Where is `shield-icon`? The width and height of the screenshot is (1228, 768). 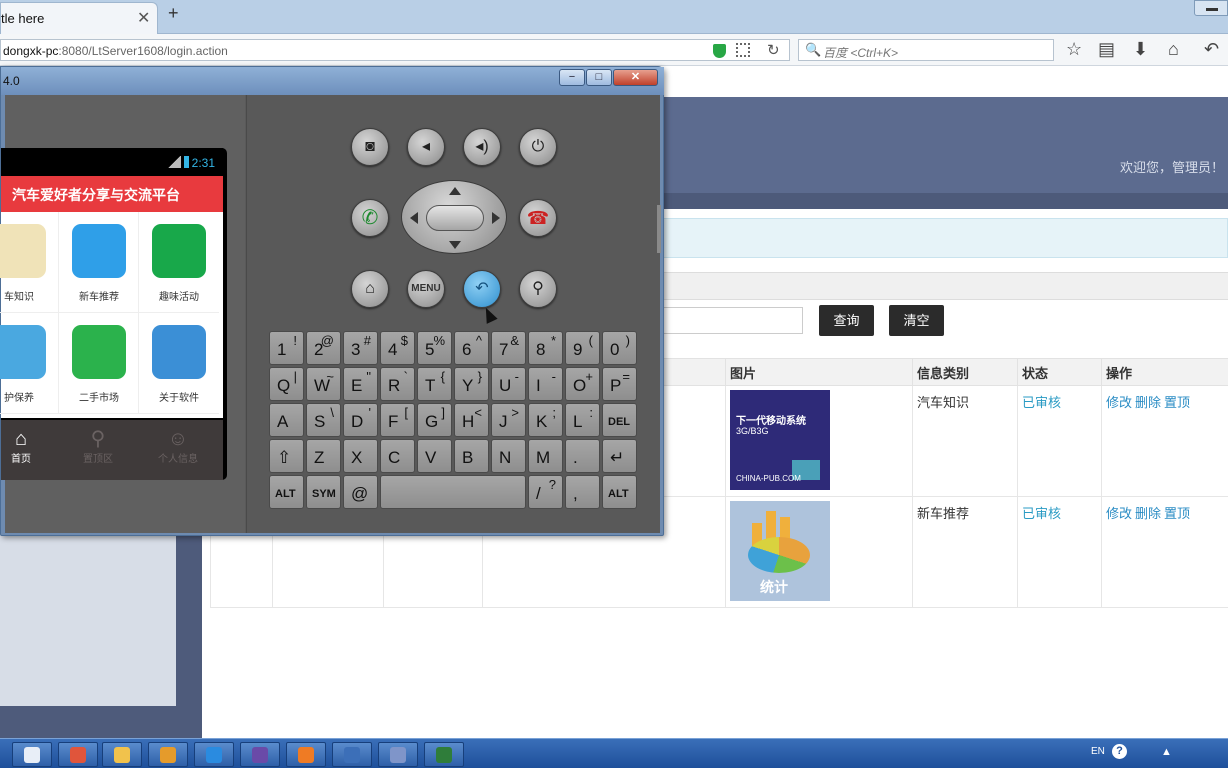 shield-icon is located at coordinates (719, 51).